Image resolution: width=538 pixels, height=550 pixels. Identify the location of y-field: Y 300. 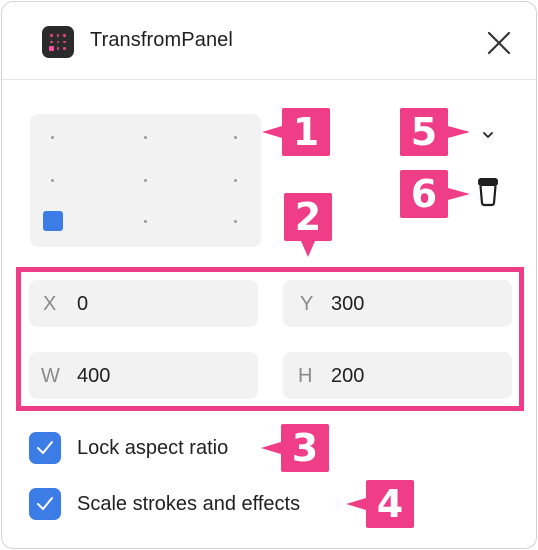
(397, 303).